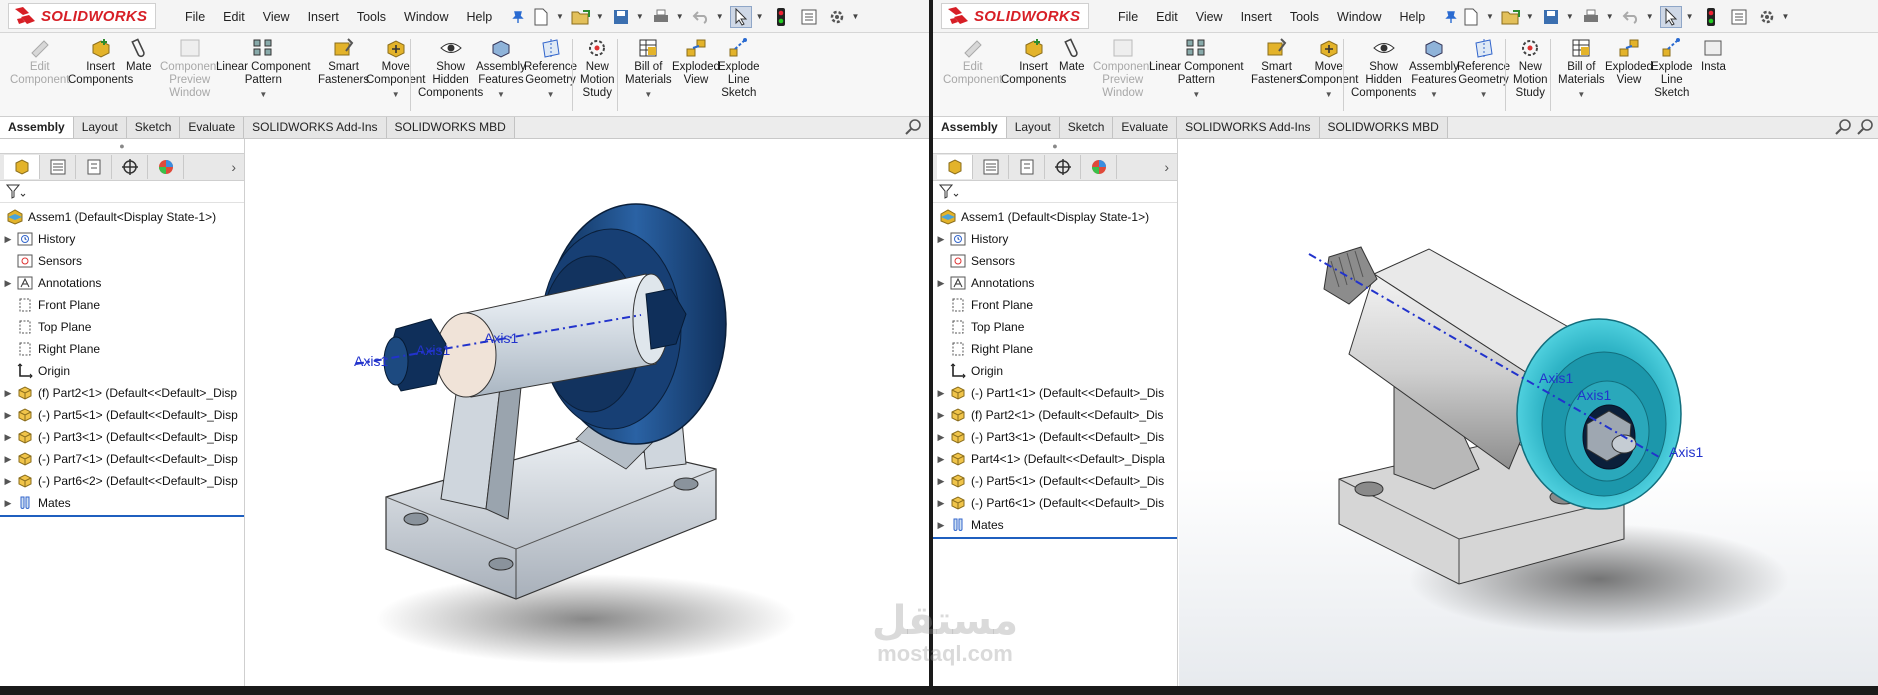  What do you see at coordinates (1055, 393) in the screenshot?
I see `tree-item: ▶ (-) Part1<1> (Default<<Default>_Dis` at bounding box center [1055, 393].